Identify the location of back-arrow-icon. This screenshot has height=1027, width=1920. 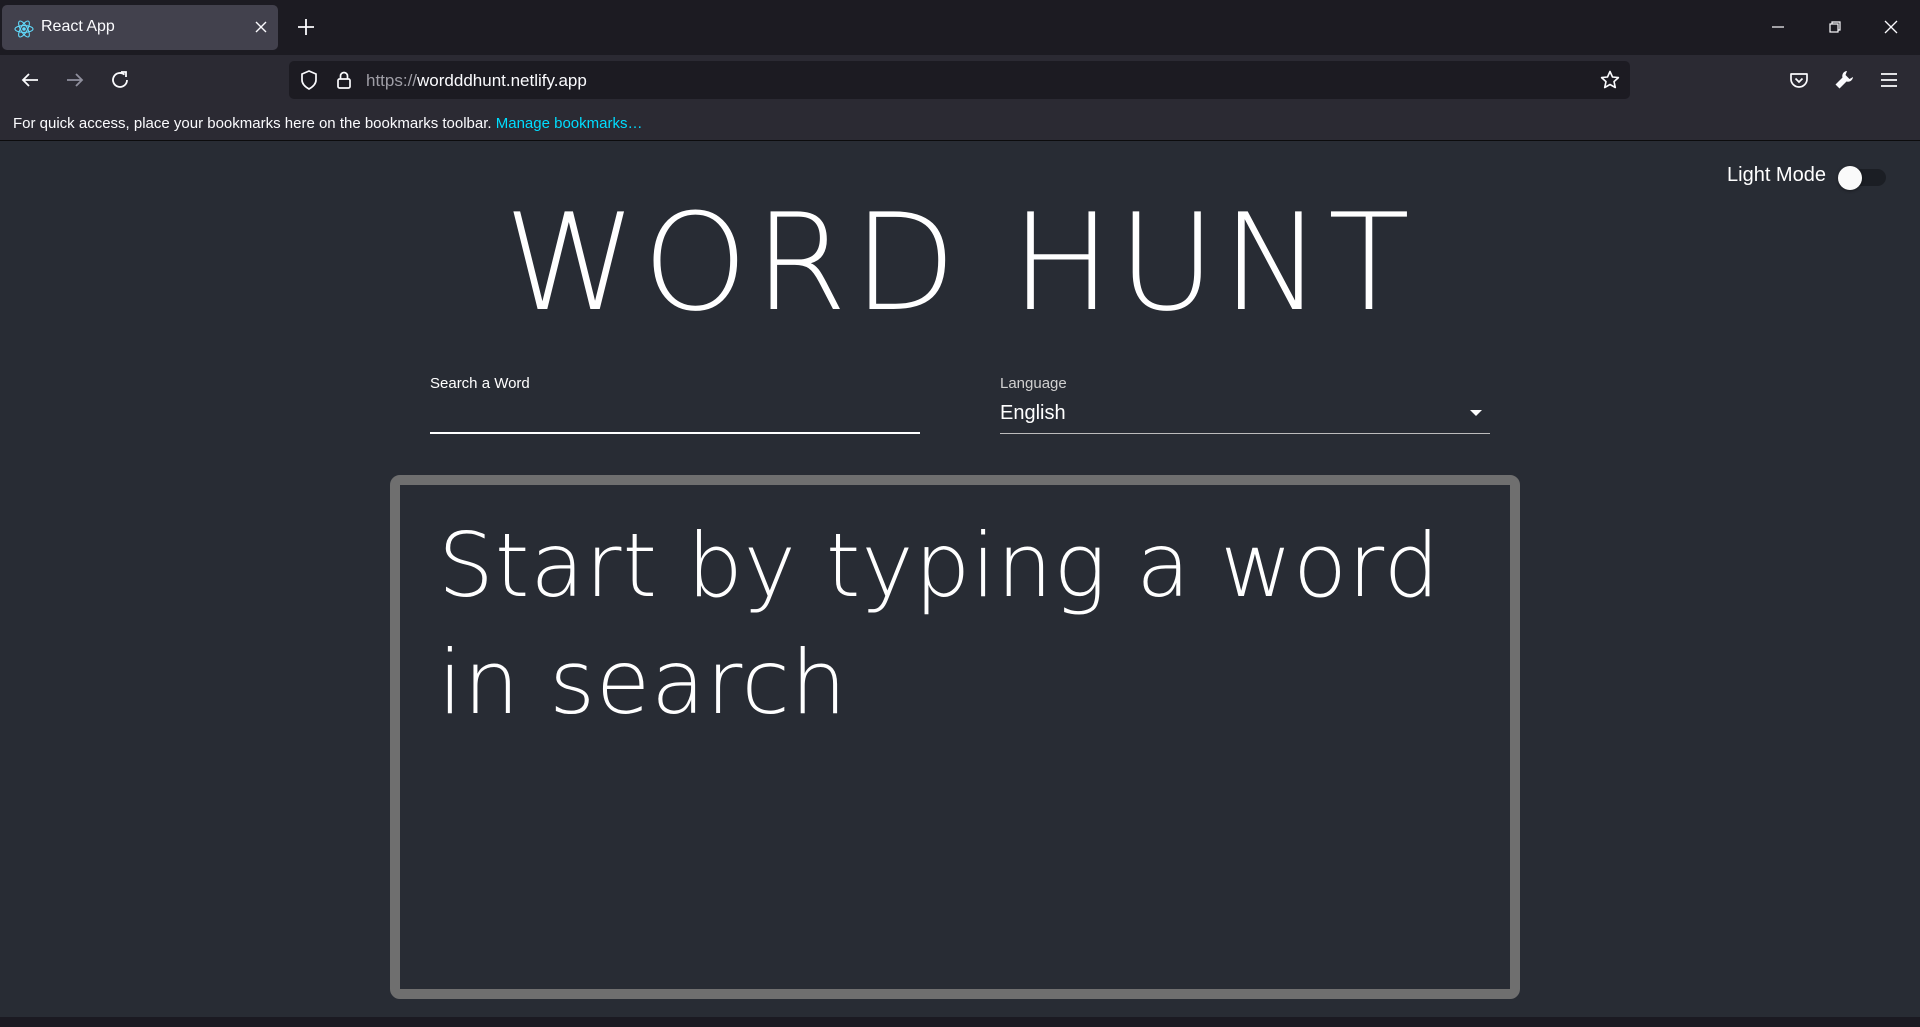
(30, 80).